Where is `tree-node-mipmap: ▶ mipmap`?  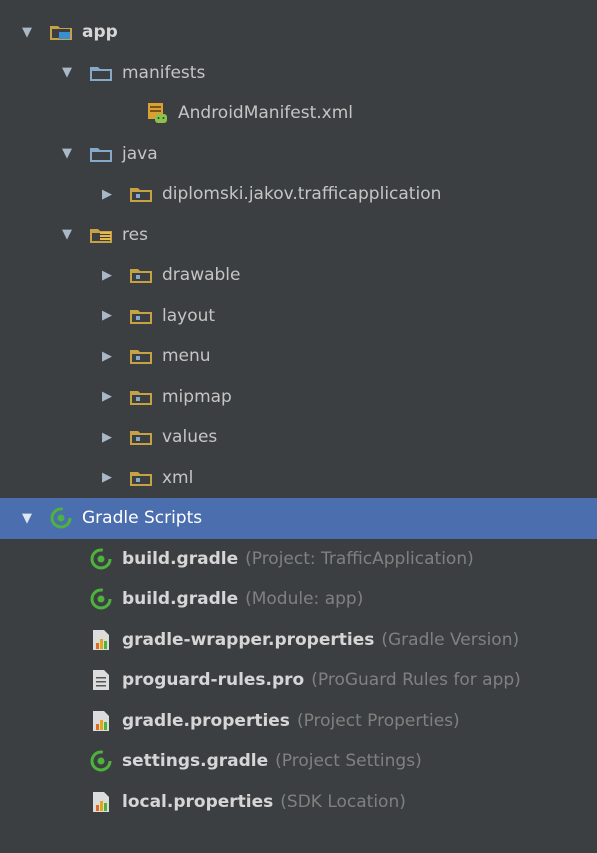 tree-node-mipmap: ▶ mipmap is located at coordinates (298, 397).